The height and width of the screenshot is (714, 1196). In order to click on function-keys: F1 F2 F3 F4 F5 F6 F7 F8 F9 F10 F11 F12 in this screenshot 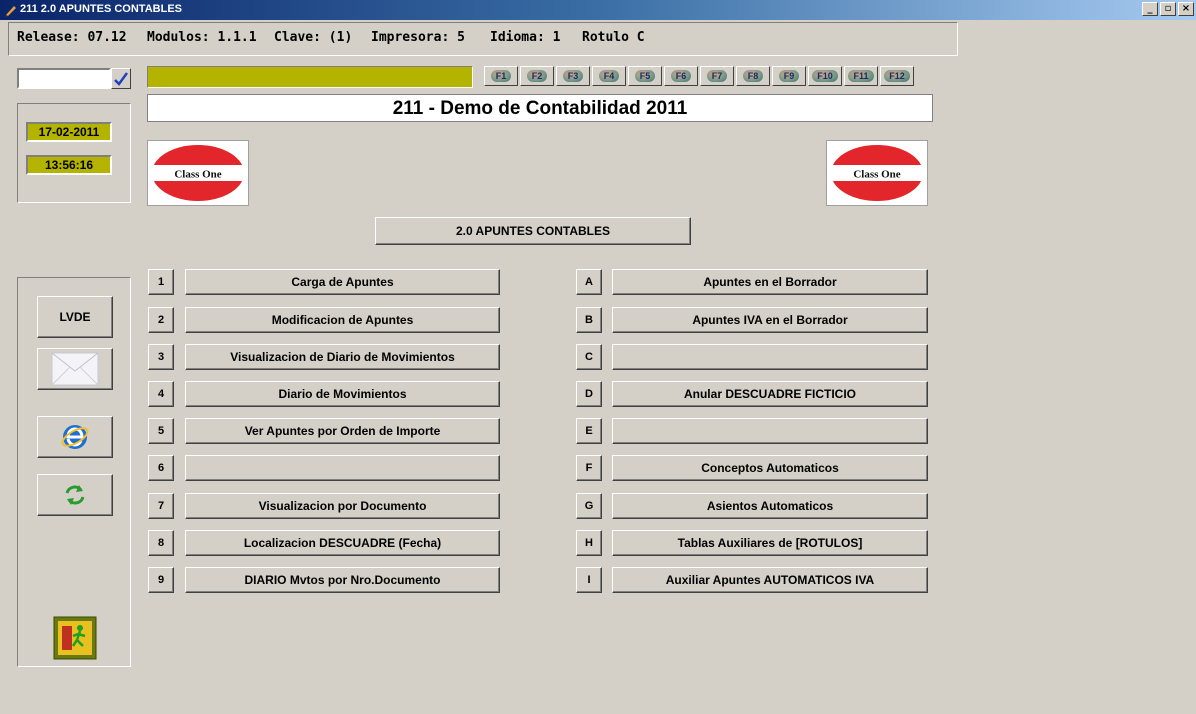, I will do `click(699, 76)`.